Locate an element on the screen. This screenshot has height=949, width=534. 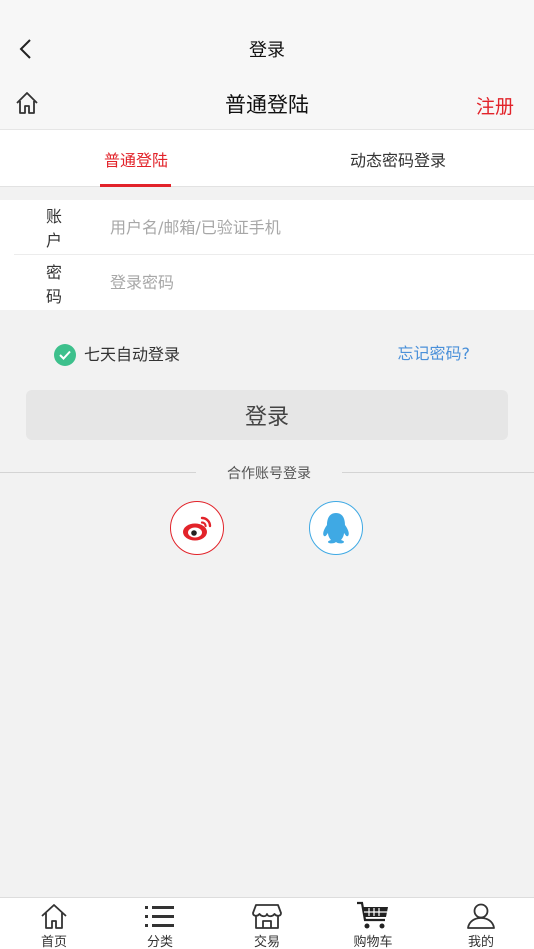
shop-icon is located at coordinates (267, 916).